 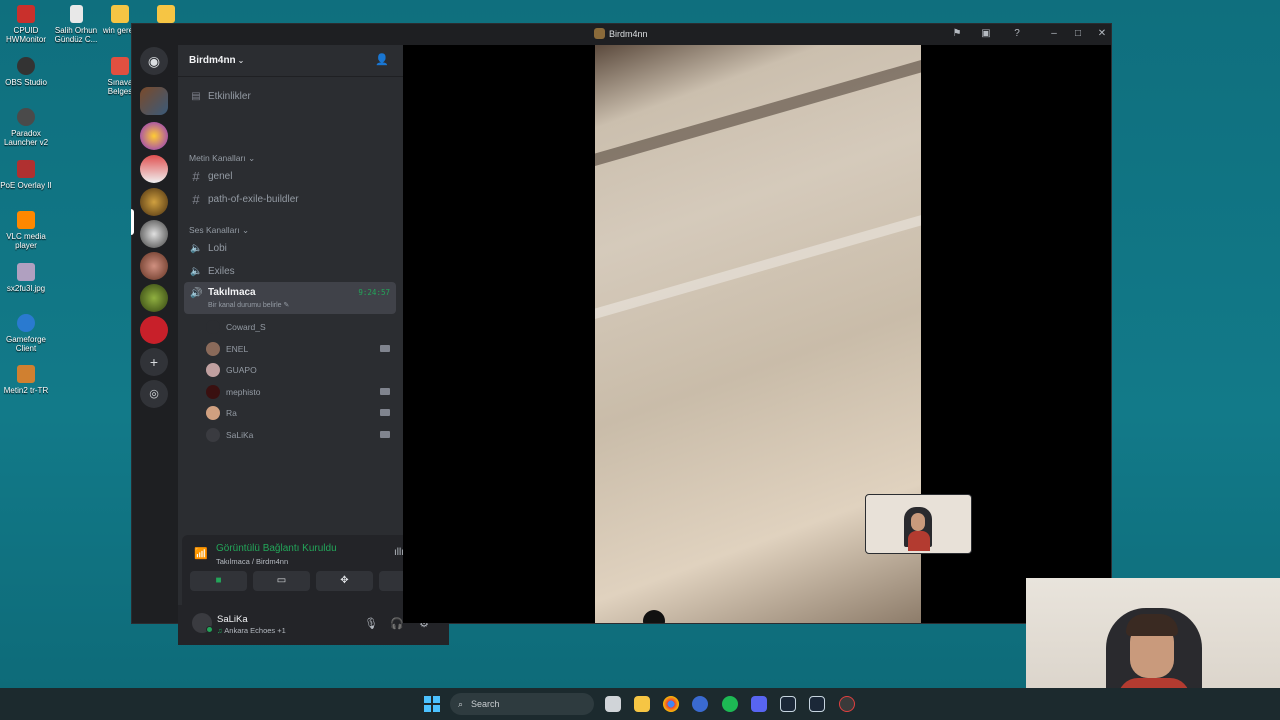 What do you see at coordinates (26, 272) in the screenshot?
I see `image-file-icon` at bounding box center [26, 272].